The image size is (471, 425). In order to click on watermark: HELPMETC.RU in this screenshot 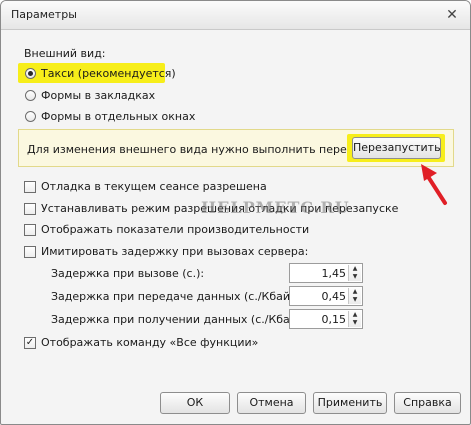, I will do `click(275, 207)`.